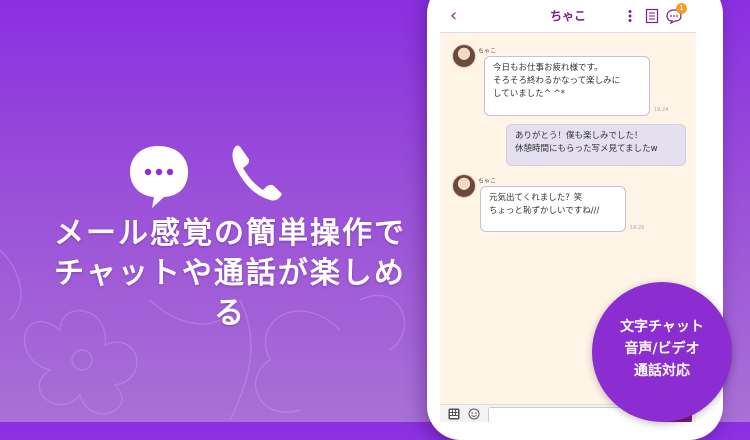 The height and width of the screenshot is (440, 750). I want to click on message-bubble-outgoing: ありがとう！僕も楽しみでした！ 休憩時間にもらった写メ見てましたw, so click(596, 145).